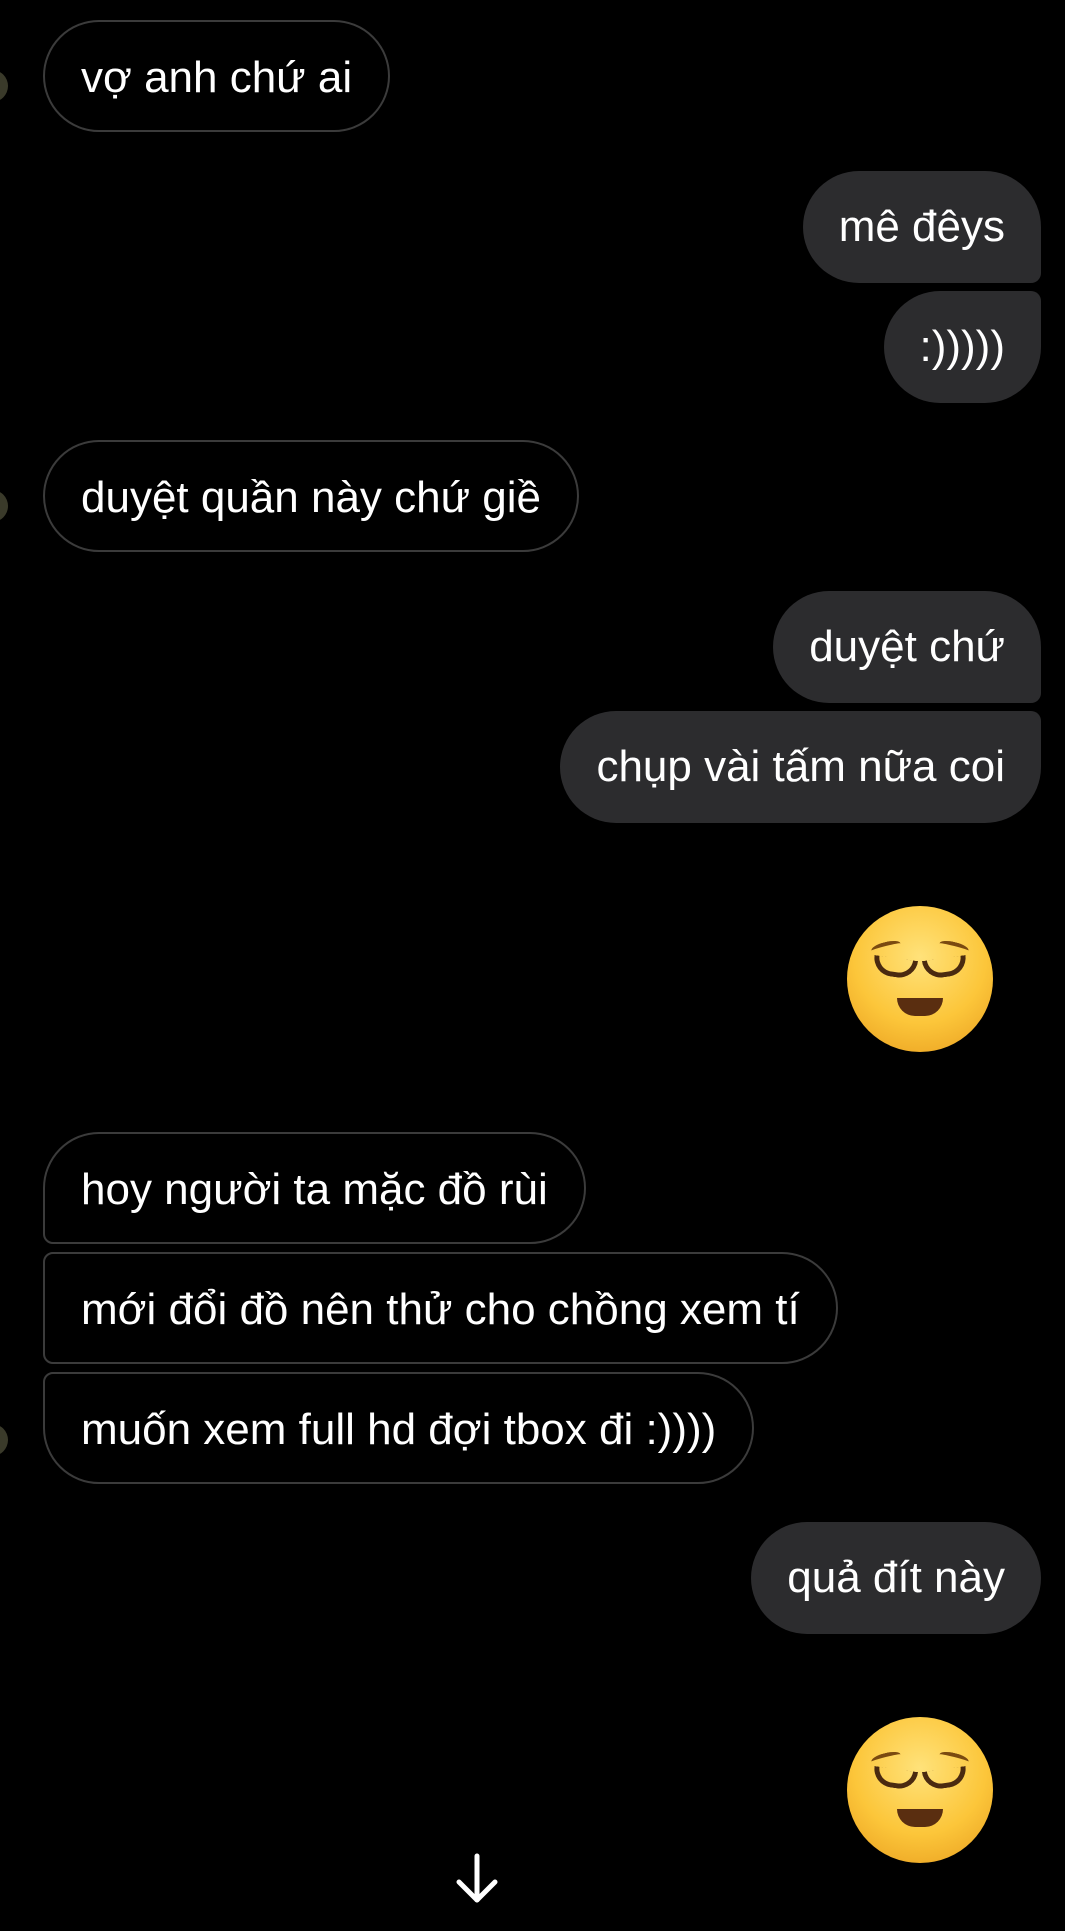 This screenshot has width=1065, height=1931. I want to click on message-bubble-outgoing: quả đít này, so click(896, 1578).